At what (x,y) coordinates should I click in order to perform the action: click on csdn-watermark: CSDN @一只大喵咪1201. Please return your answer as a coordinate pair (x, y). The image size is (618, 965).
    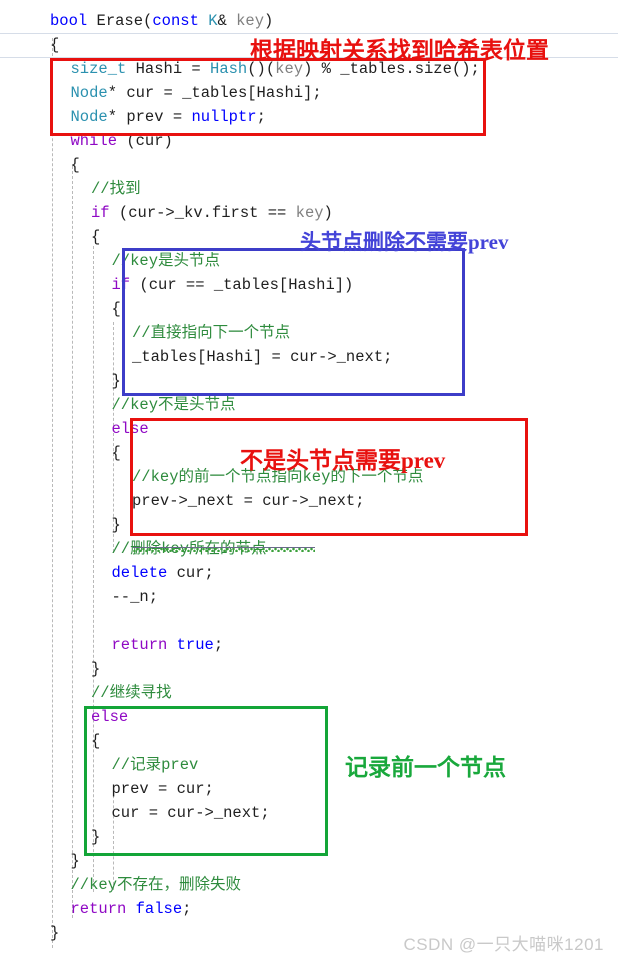
    Looking at the image, I should click on (503, 944).